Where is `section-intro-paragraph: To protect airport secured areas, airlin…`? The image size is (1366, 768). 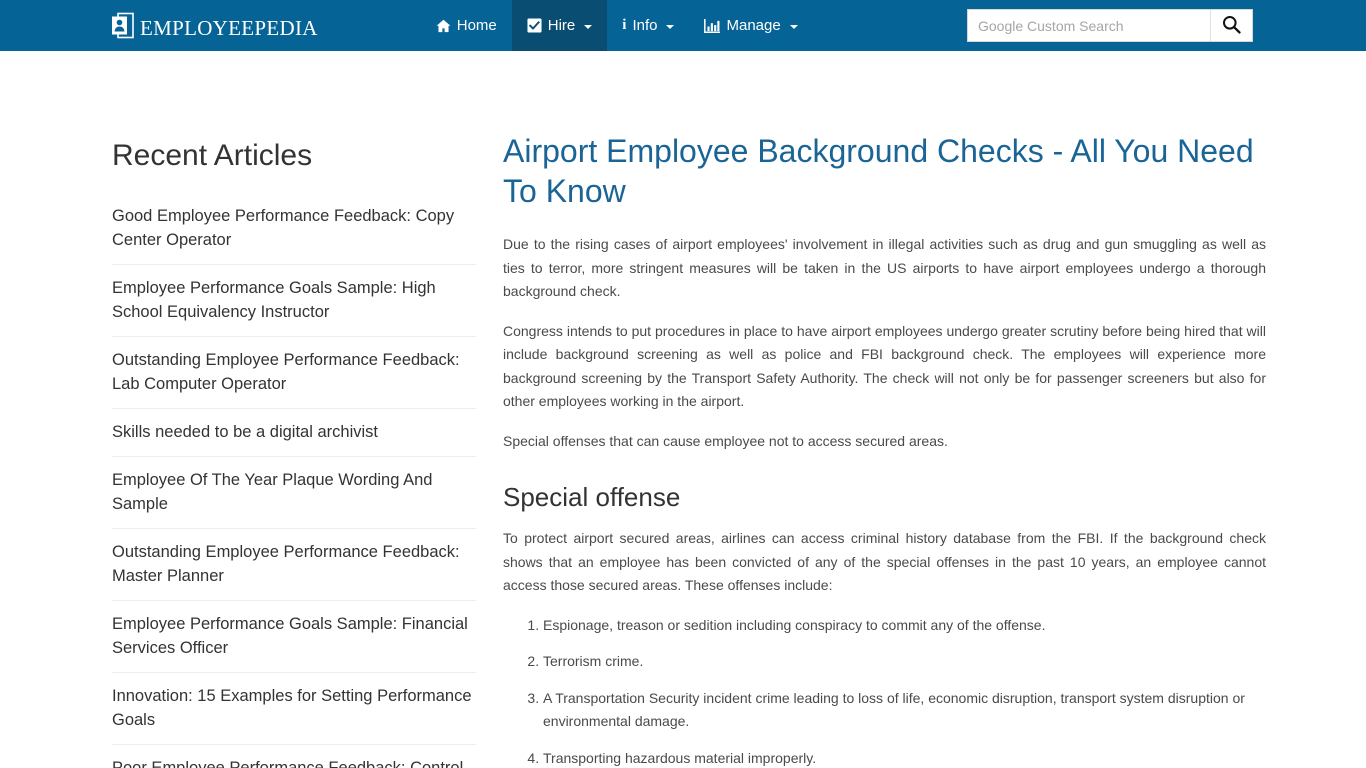 section-intro-paragraph: To protect airport secured areas, airlin… is located at coordinates (884, 561).